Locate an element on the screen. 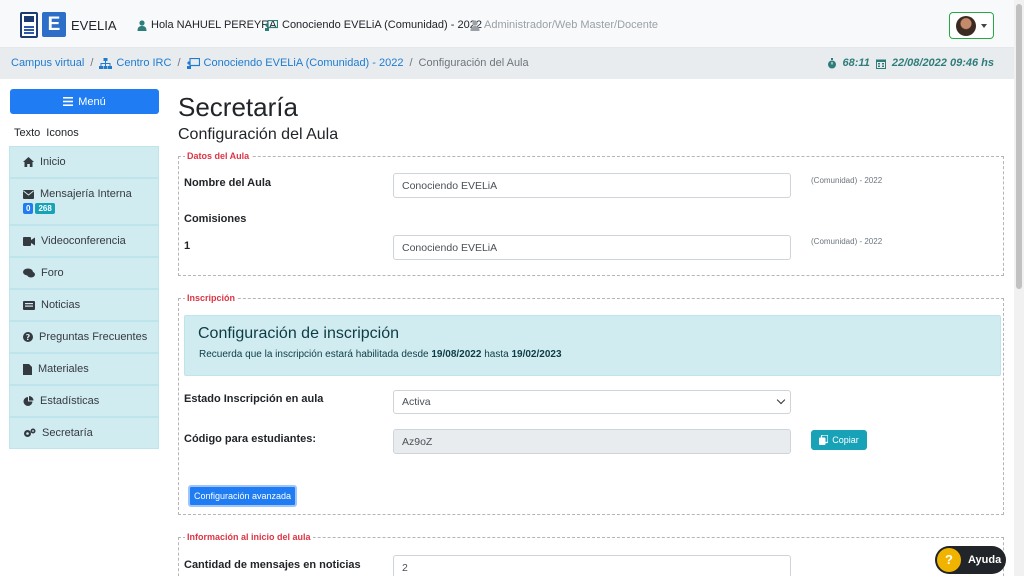  course-link: Conociendo EVELiA (Comunidad) - 2022 is located at coordinates (373, 25).